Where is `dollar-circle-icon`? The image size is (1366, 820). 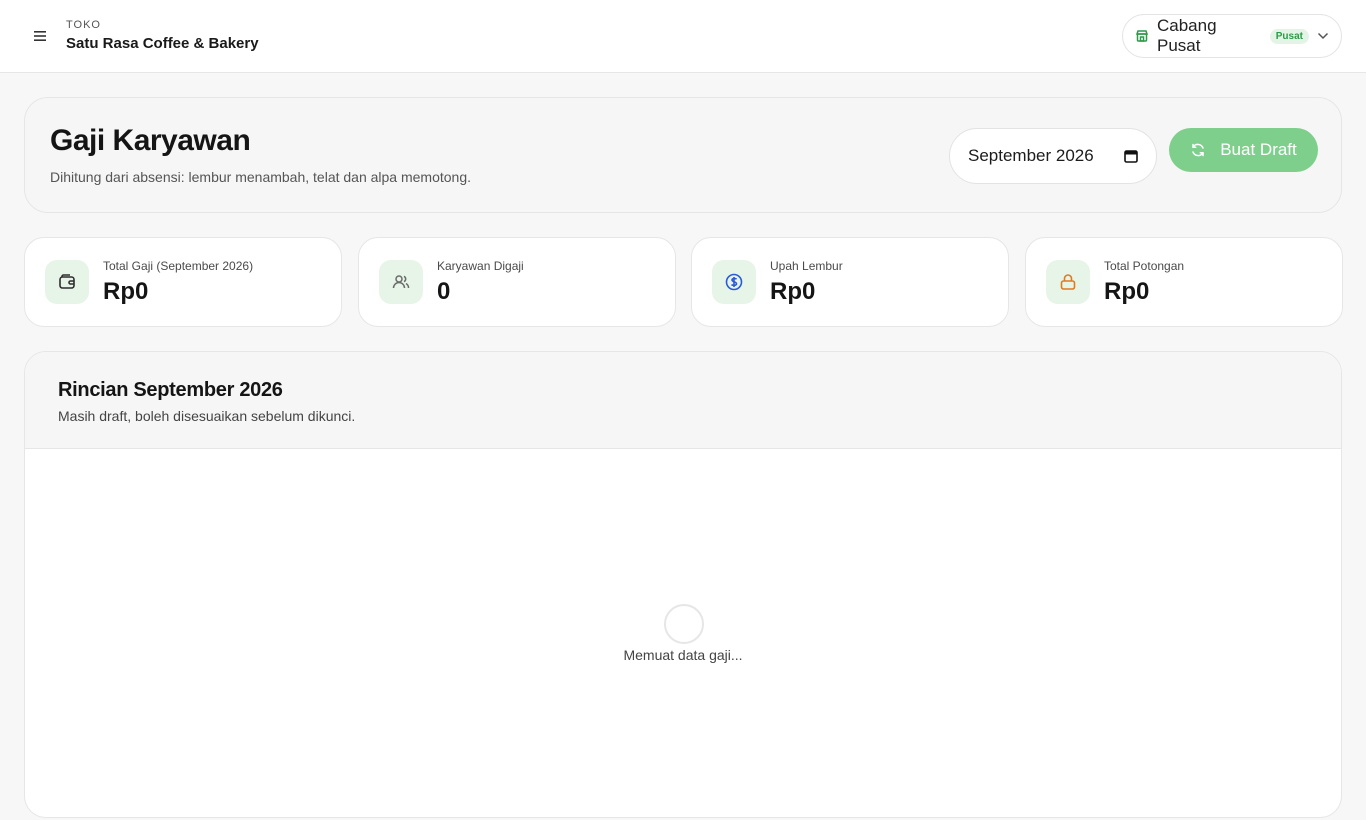
dollar-circle-icon is located at coordinates (734, 282).